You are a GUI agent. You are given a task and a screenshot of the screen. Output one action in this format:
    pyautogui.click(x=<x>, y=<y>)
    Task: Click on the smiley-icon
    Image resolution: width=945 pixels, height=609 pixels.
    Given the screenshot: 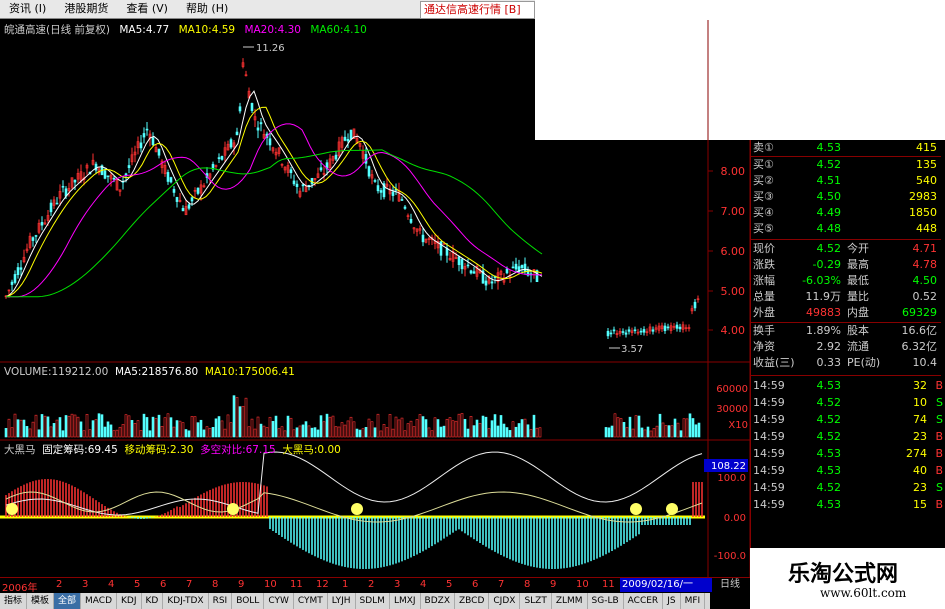 What is the action you would take?
    pyautogui.click(x=233, y=509)
    